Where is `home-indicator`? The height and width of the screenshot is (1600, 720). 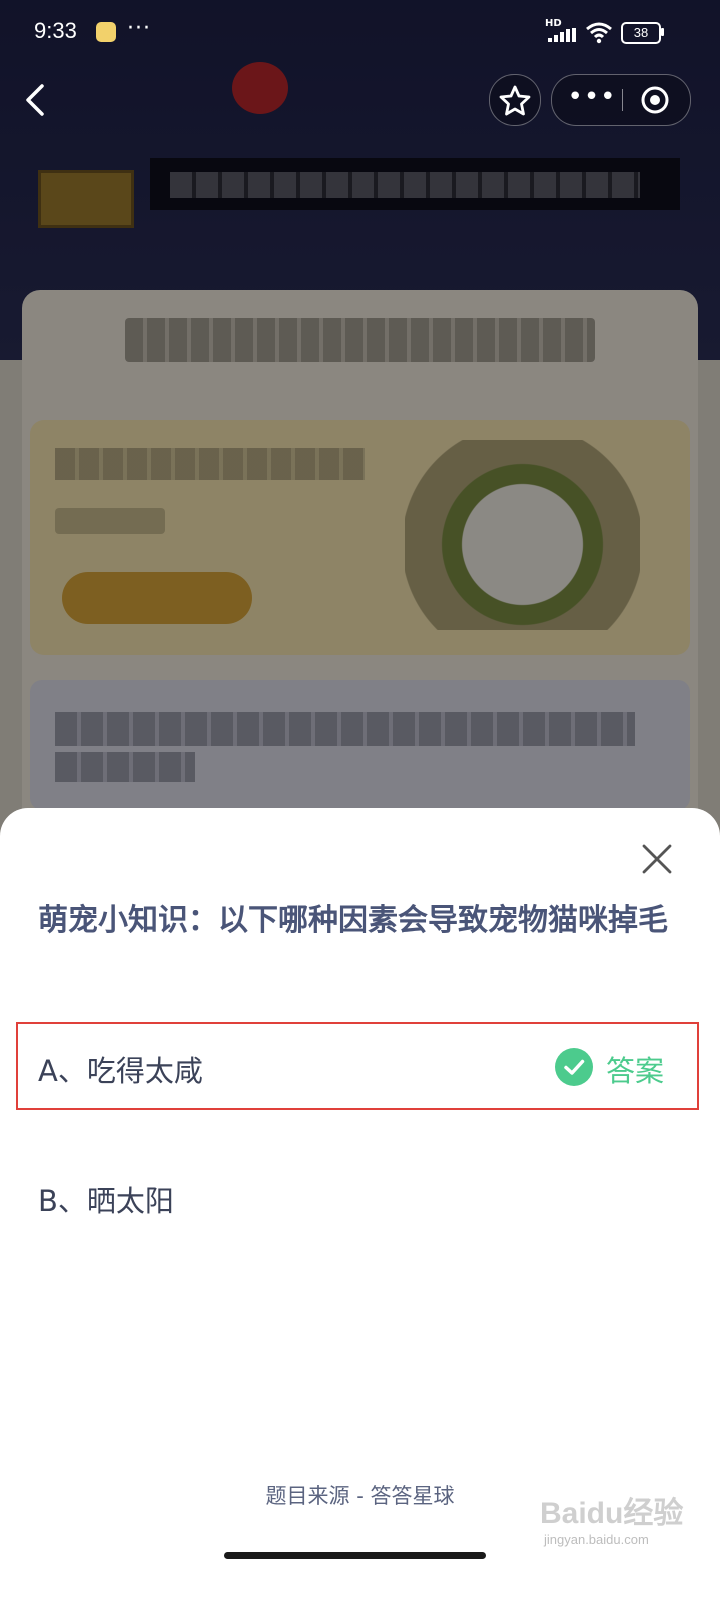 home-indicator is located at coordinates (355, 1555).